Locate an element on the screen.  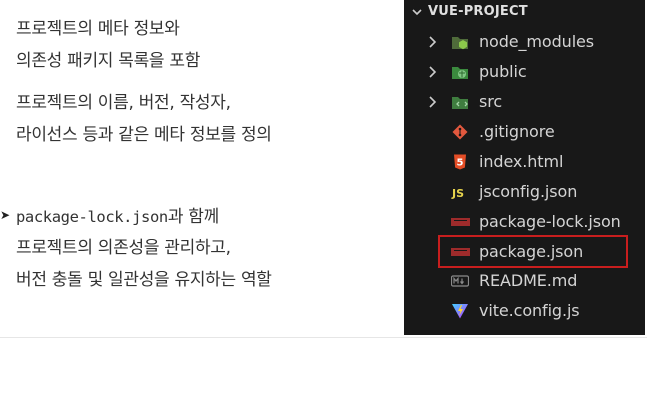
text-line: 라이선스 등과 같은 메타 정보를 정의 is located at coordinates (144, 135).